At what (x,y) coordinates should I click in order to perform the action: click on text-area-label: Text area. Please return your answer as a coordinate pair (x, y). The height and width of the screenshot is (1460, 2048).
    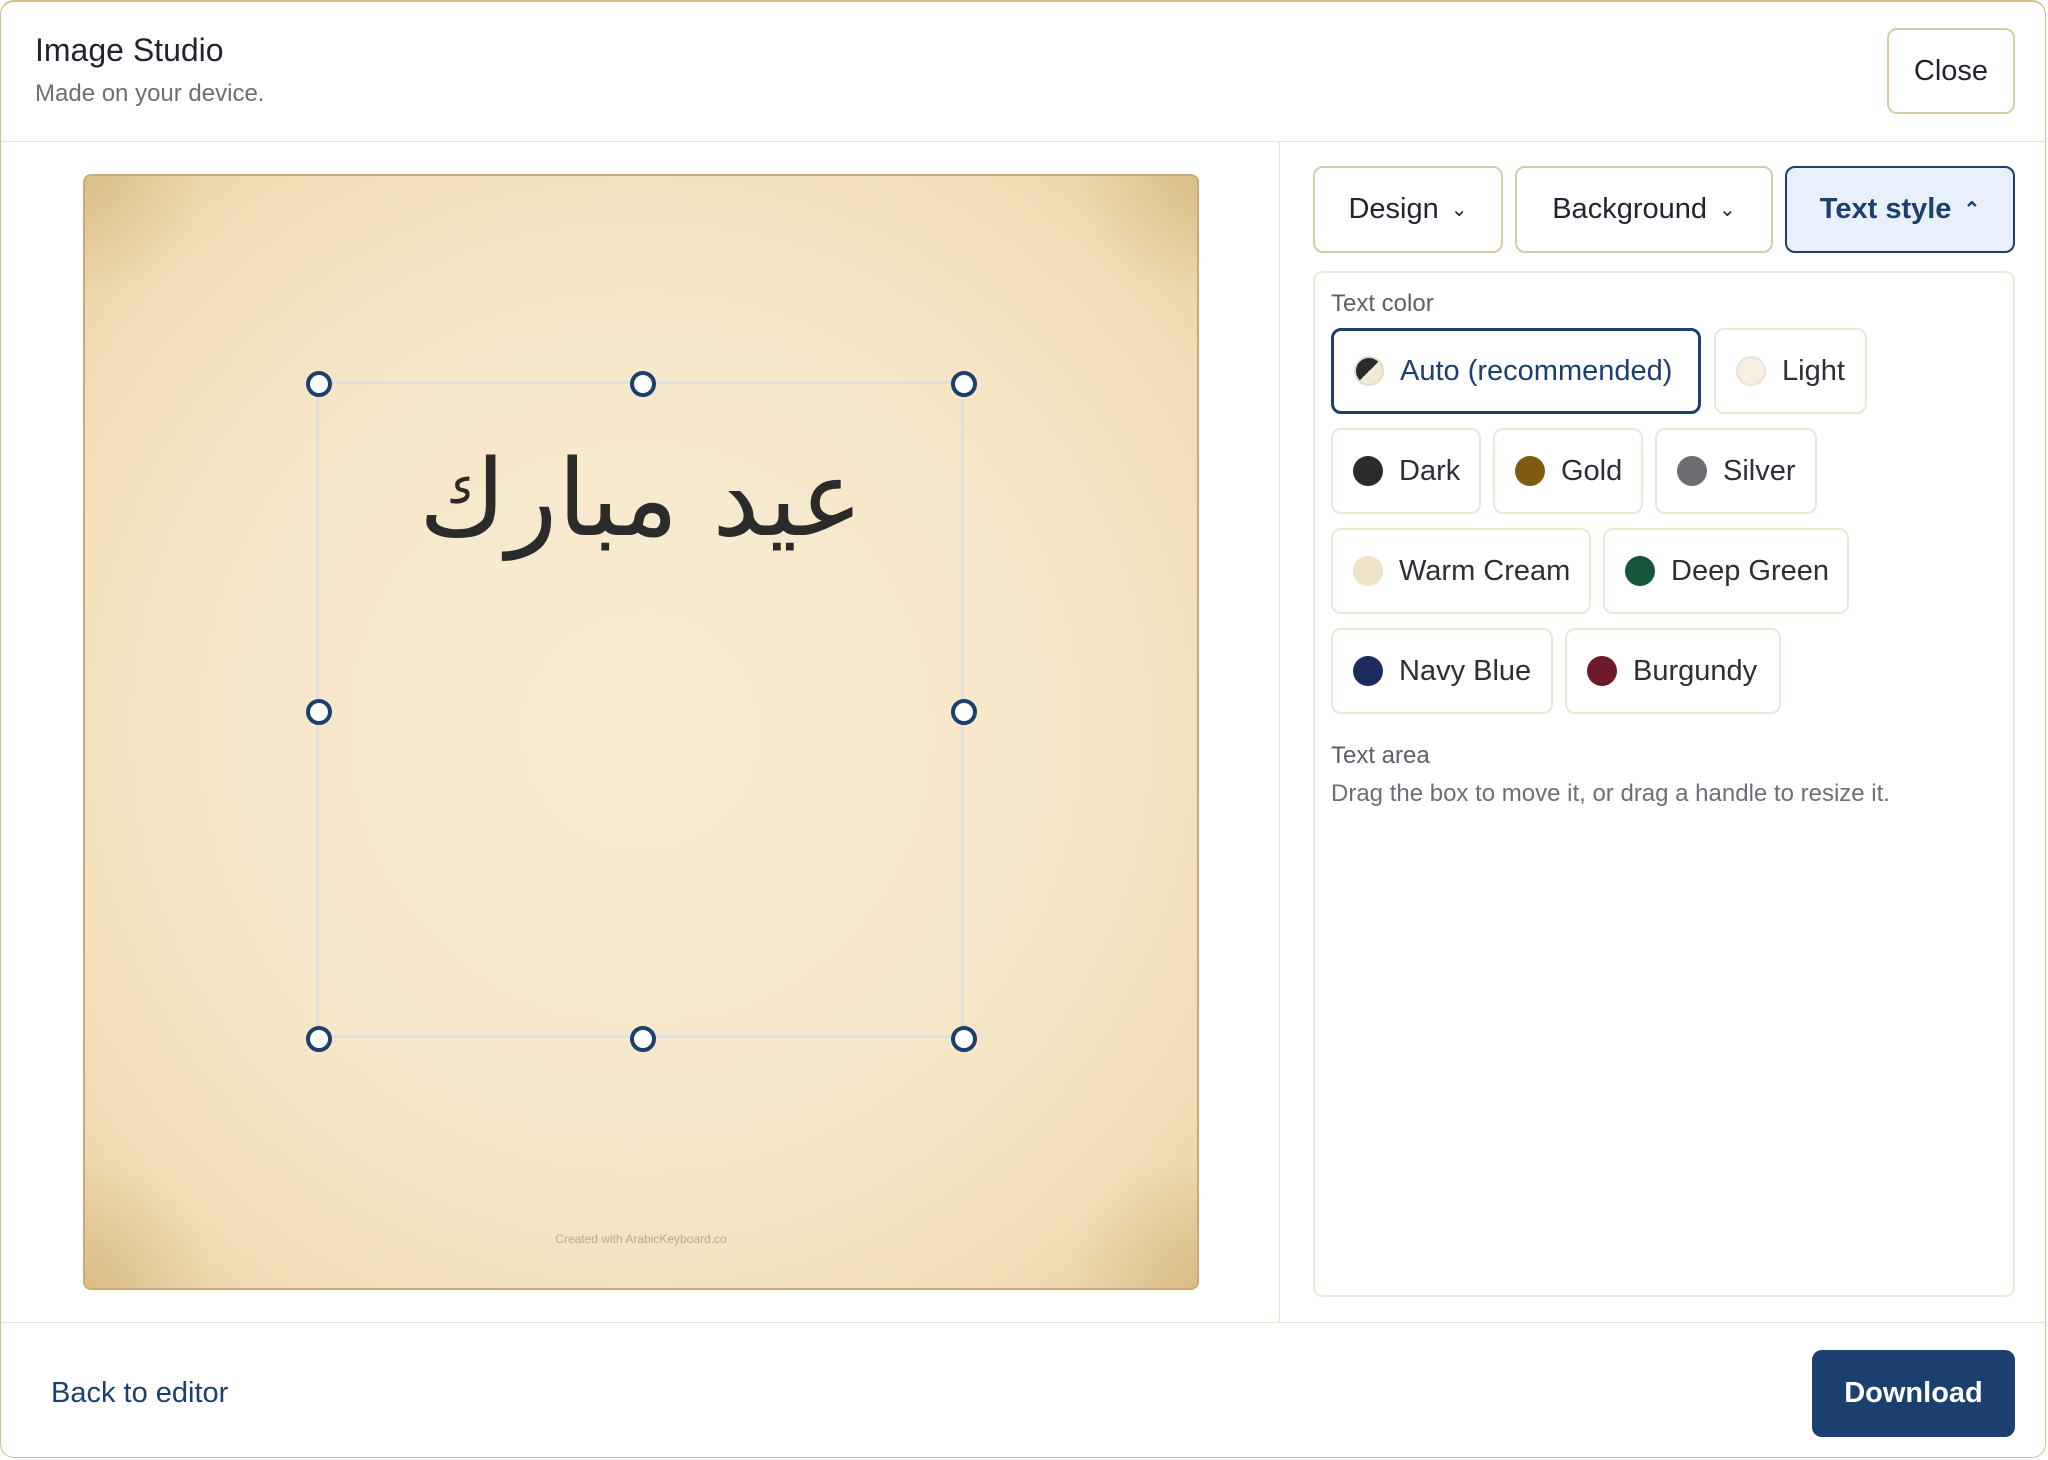
    Looking at the image, I should click on (1380, 755).